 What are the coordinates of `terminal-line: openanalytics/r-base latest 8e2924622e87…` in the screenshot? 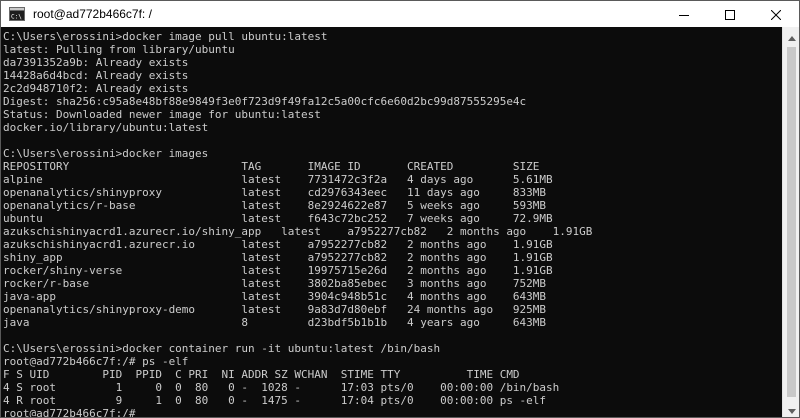 It's located at (275, 205).